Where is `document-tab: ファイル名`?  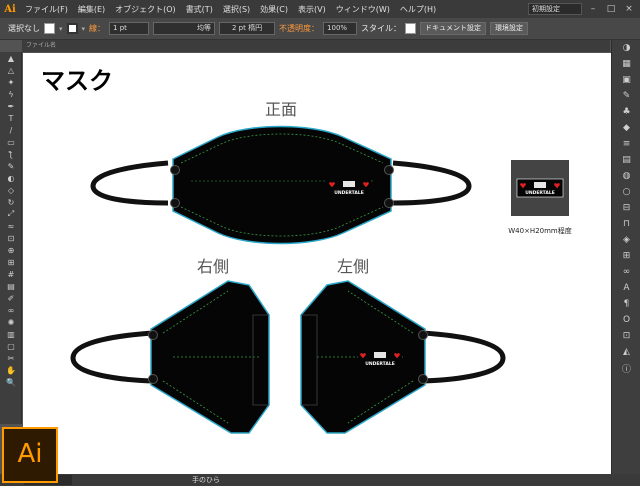 document-tab: ファイル名 is located at coordinates (316, 46).